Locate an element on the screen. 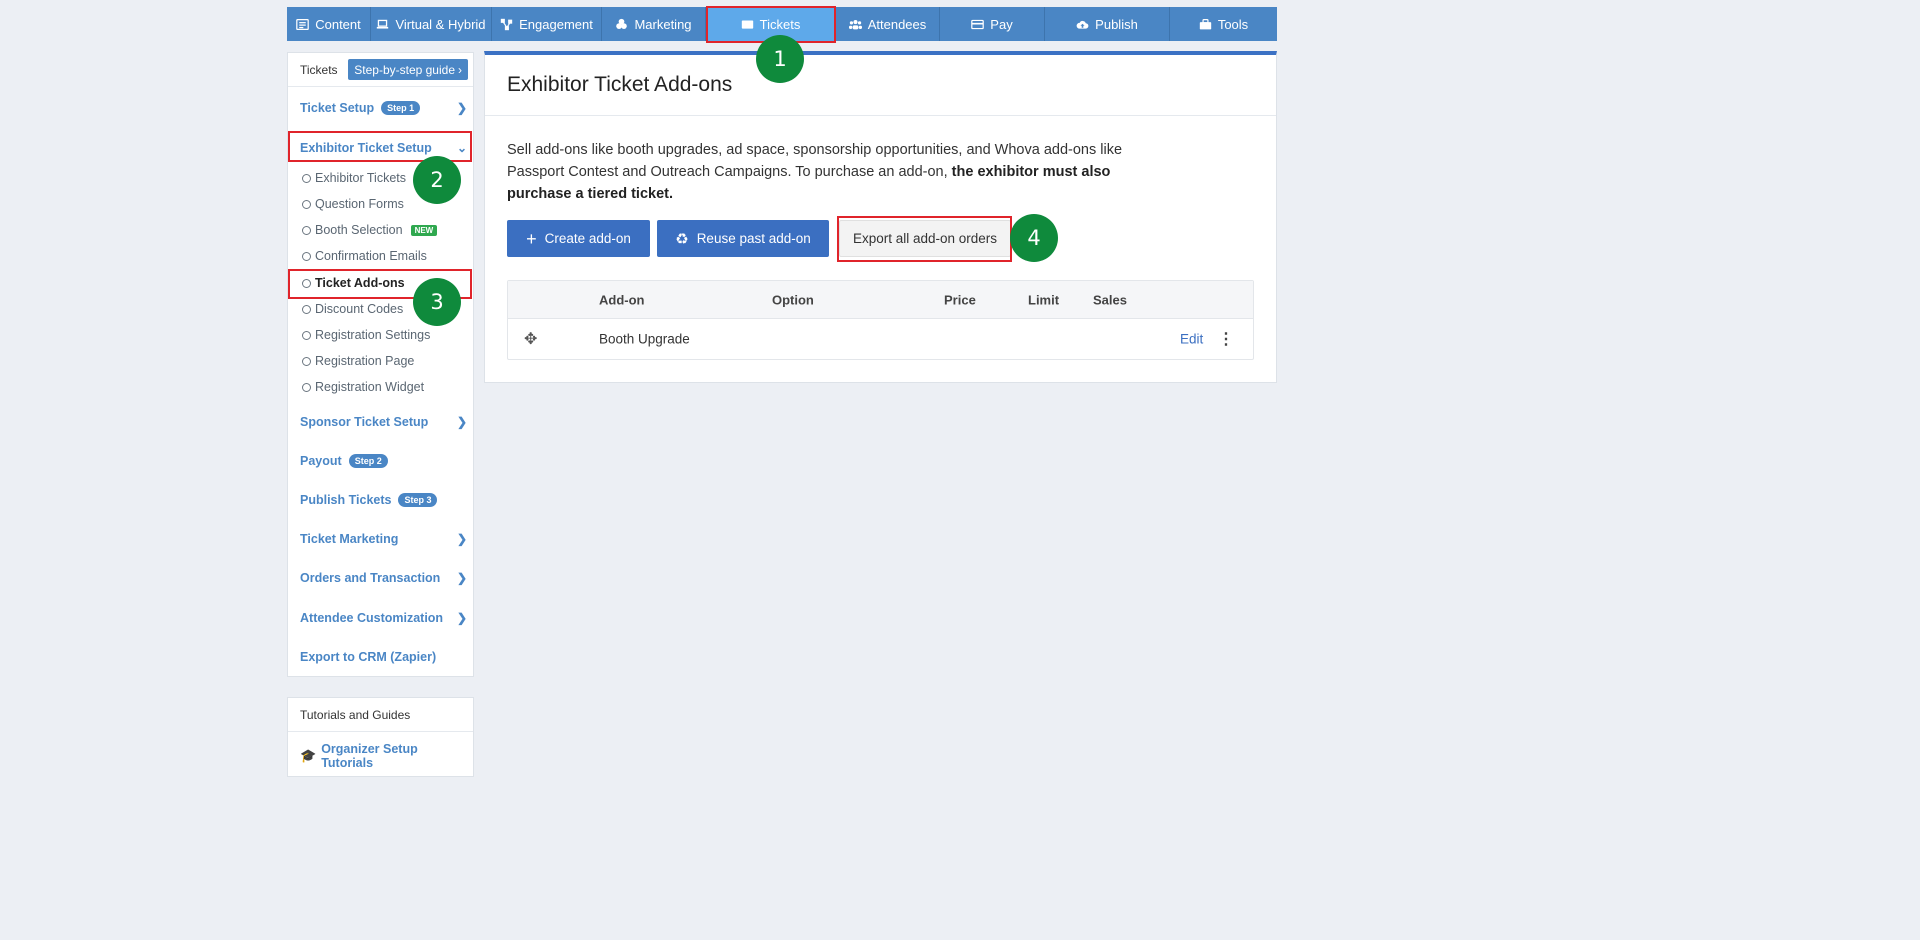  step-marker-4: 4 is located at coordinates (1034, 238).